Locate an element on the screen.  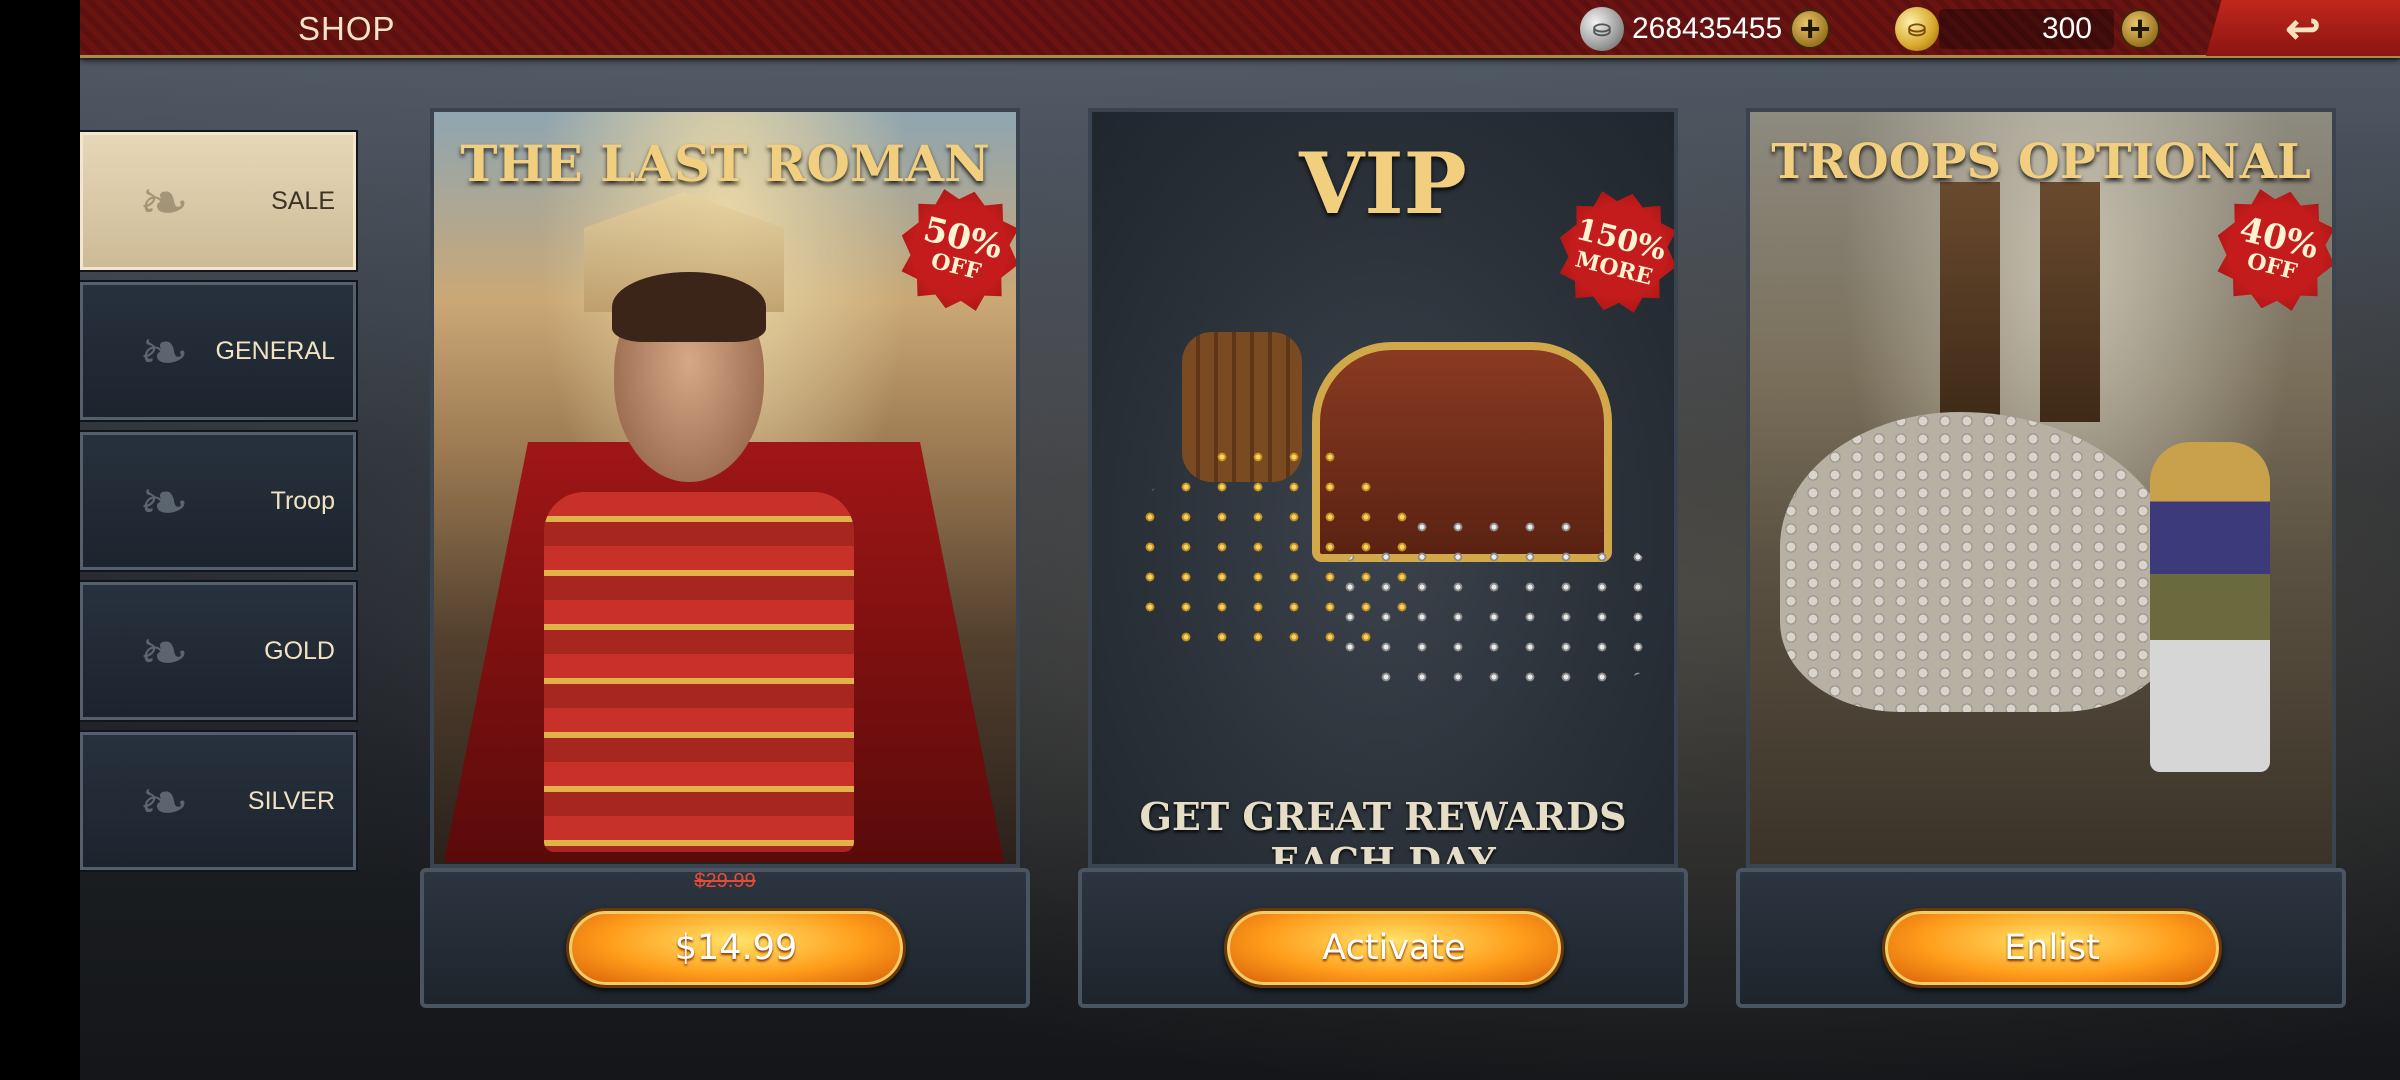
sidebar-item-general: ❧ GENERAL is located at coordinates (219, 351).